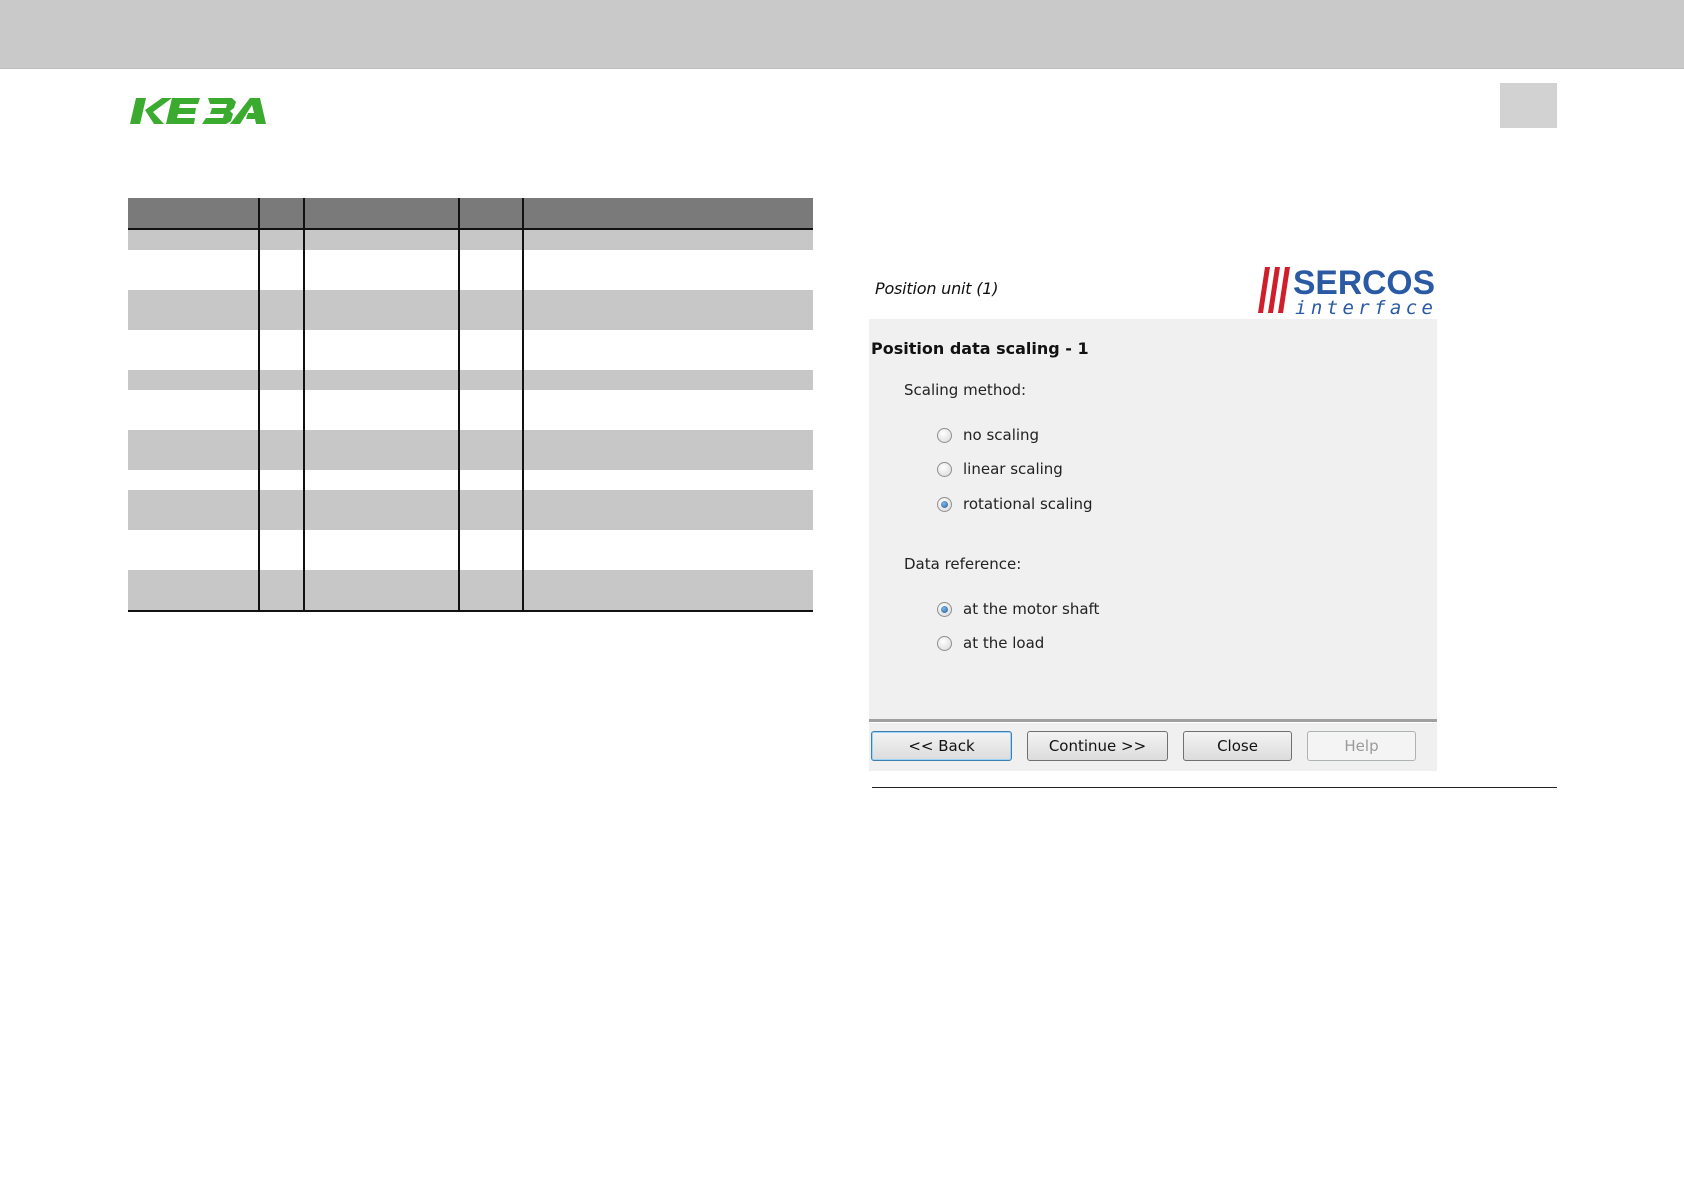  I want to click on top-band, so click(842, 34).